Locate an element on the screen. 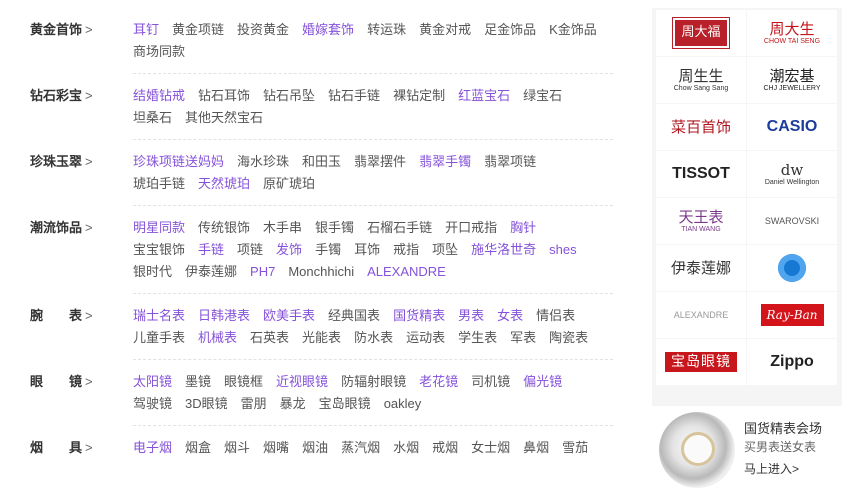  category-title: 潮流饰品 > is located at coordinates (70, 228).